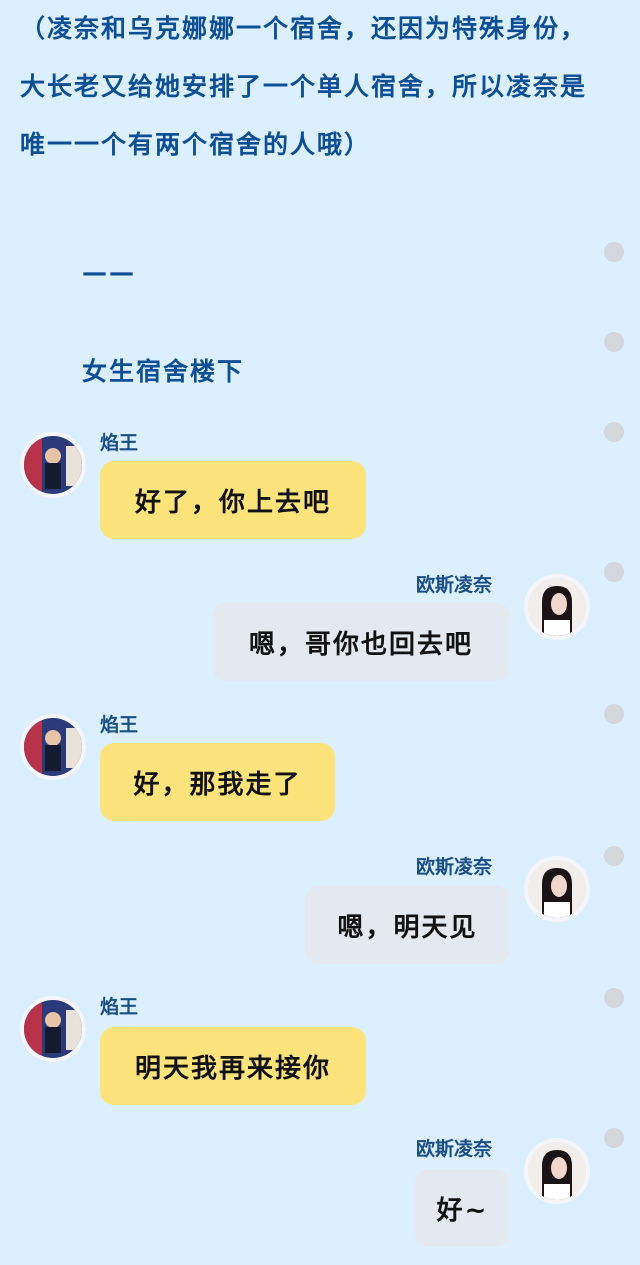 This screenshot has height=1265, width=640. I want to click on message-bubble: 嗯，明天见, so click(407, 925).